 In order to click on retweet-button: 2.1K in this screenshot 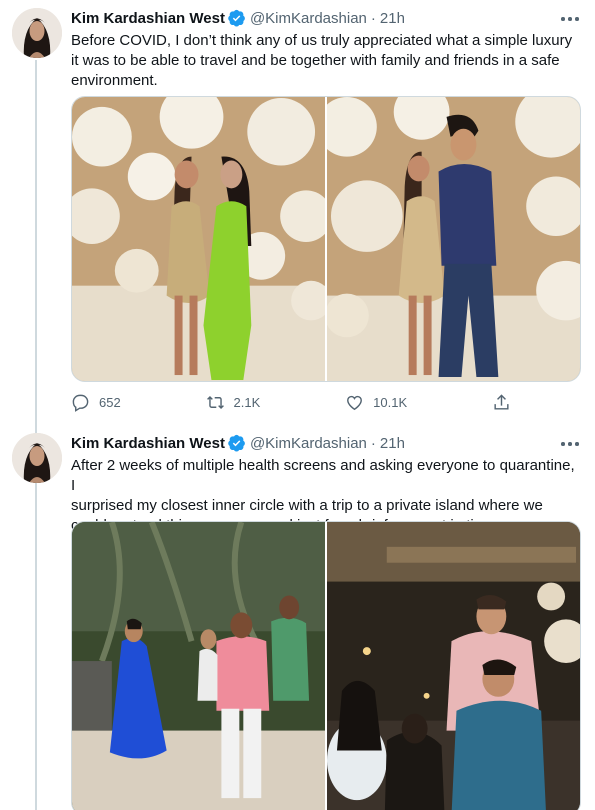, I will do `click(233, 402)`.